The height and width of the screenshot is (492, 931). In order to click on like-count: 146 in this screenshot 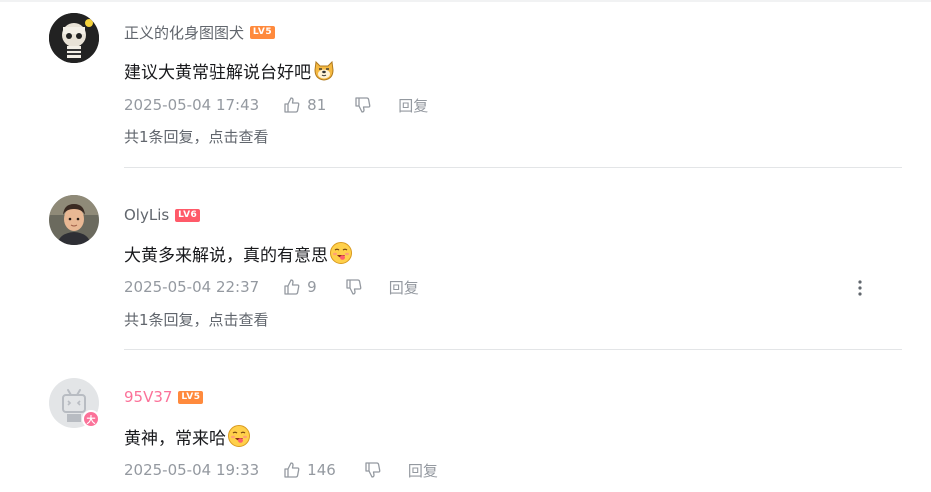, I will do `click(321, 470)`.